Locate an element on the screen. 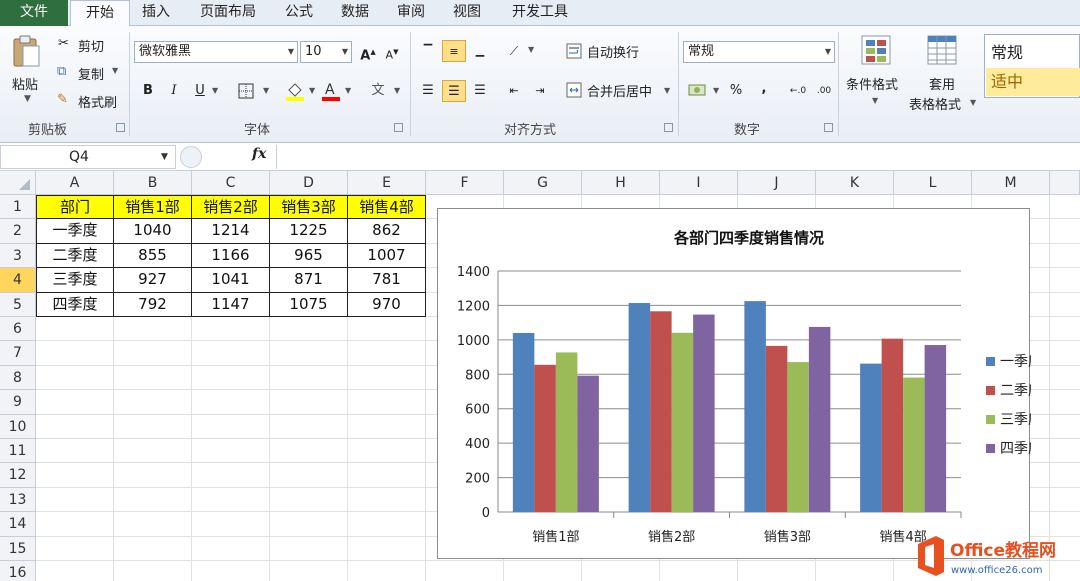 Image resolution: width=1080 pixels, height=581 pixels. name-box: Q4 ▼ is located at coordinates (88, 157).